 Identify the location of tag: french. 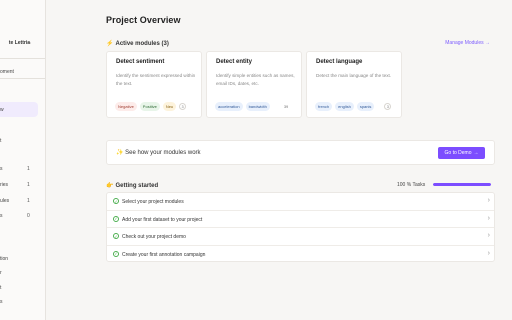
(324, 106).